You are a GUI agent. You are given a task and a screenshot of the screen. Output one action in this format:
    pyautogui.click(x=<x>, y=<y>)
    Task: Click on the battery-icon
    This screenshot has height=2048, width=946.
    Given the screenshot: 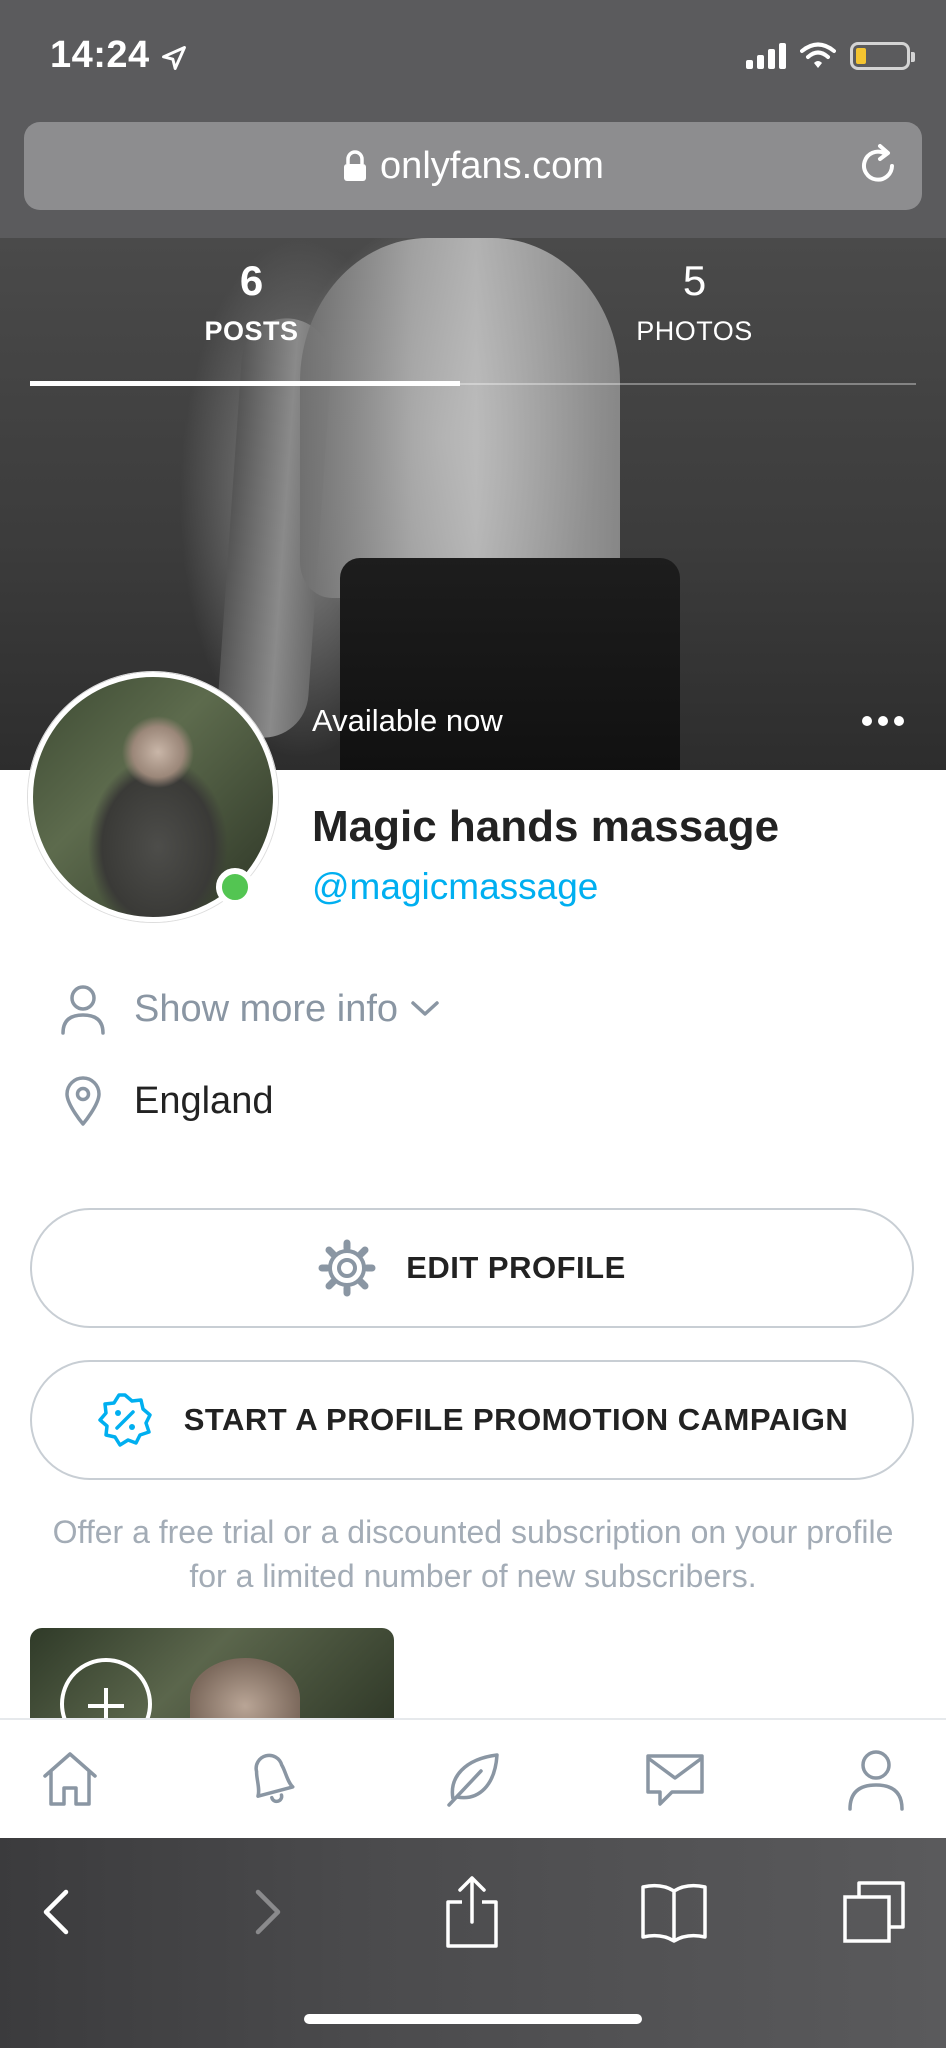 What is the action you would take?
    pyautogui.click(x=882, y=56)
    